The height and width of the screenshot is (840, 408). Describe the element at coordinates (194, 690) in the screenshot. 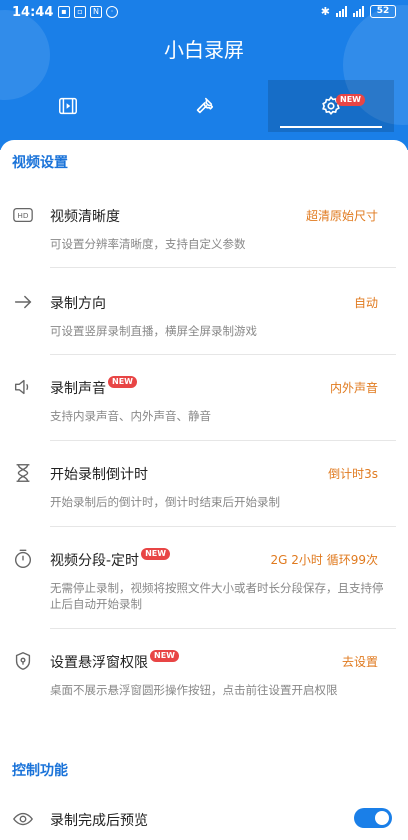

I see `setting-desc: 桌面不展示悬浮窗圆形操作按钮，点击前往设置开启权限` at that location.